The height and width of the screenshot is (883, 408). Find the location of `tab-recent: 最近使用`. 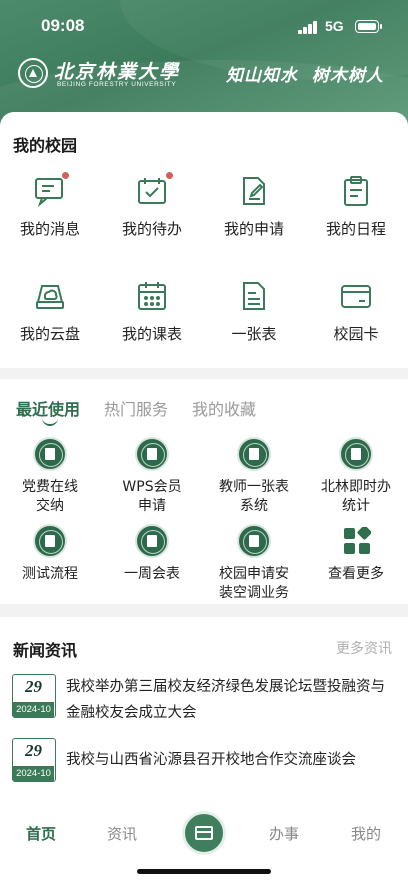

tab-recent: 最近使用 is located at coordinates (48, 408).